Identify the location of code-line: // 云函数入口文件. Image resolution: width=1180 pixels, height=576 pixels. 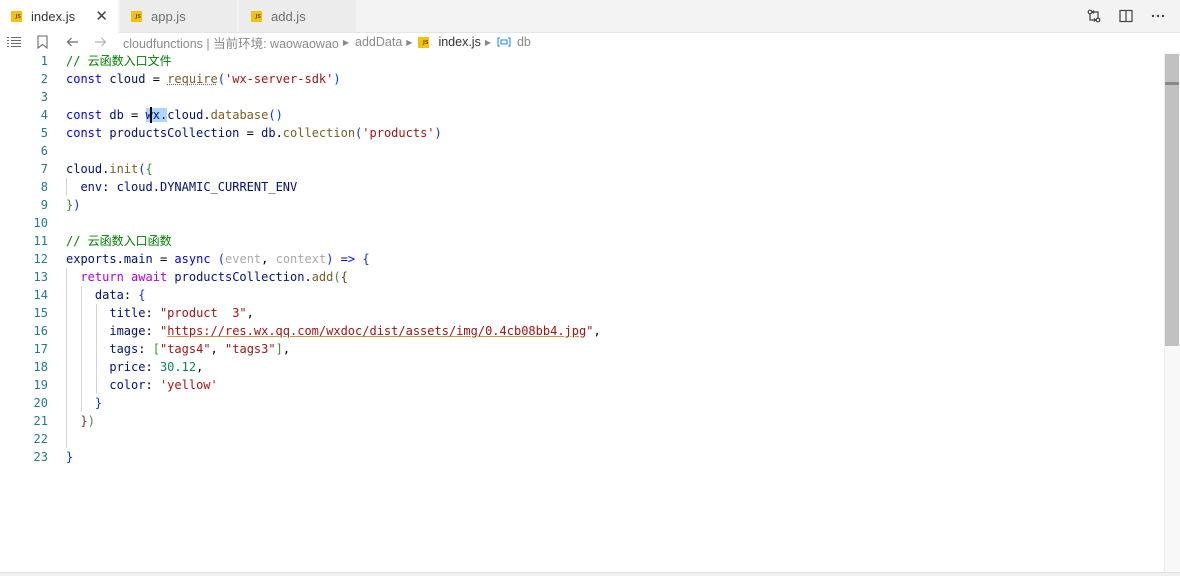
(333, 61).